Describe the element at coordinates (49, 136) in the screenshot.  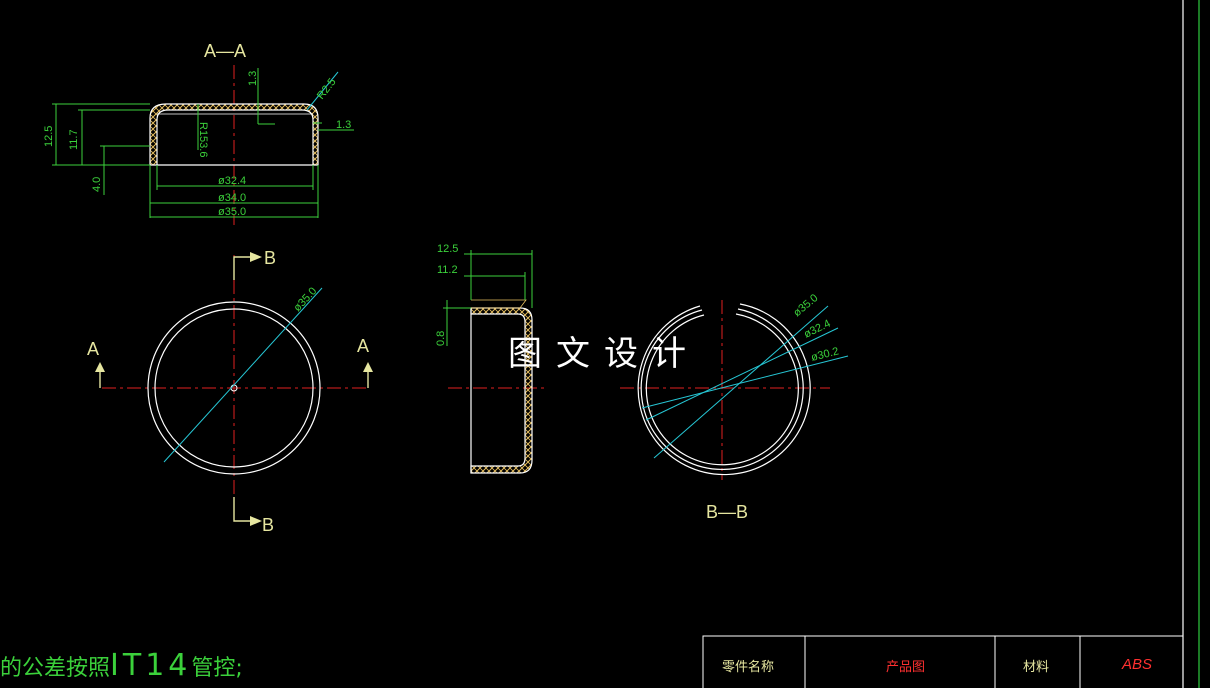
I see `dim-aa-height-12-5: 12.5` at that location.